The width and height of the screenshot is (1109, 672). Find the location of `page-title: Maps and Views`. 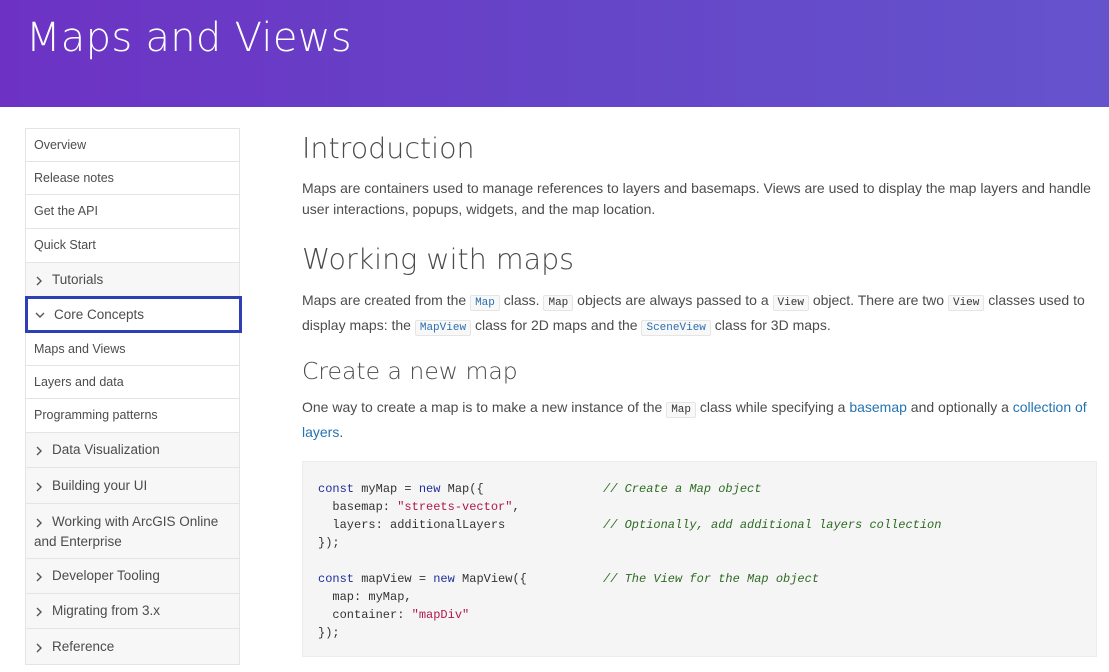

page-title: Maps and Views is located at coordinates (189, 38).